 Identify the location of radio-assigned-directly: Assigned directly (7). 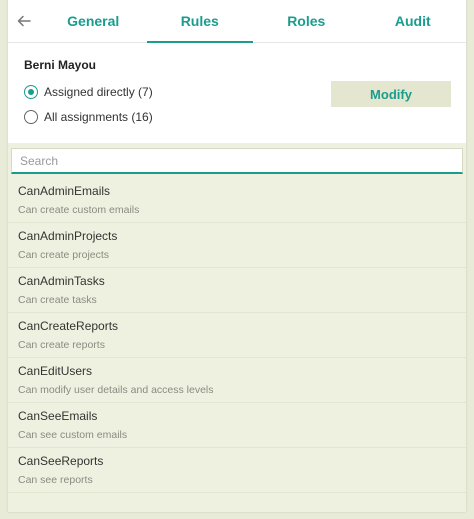
(88, 92).